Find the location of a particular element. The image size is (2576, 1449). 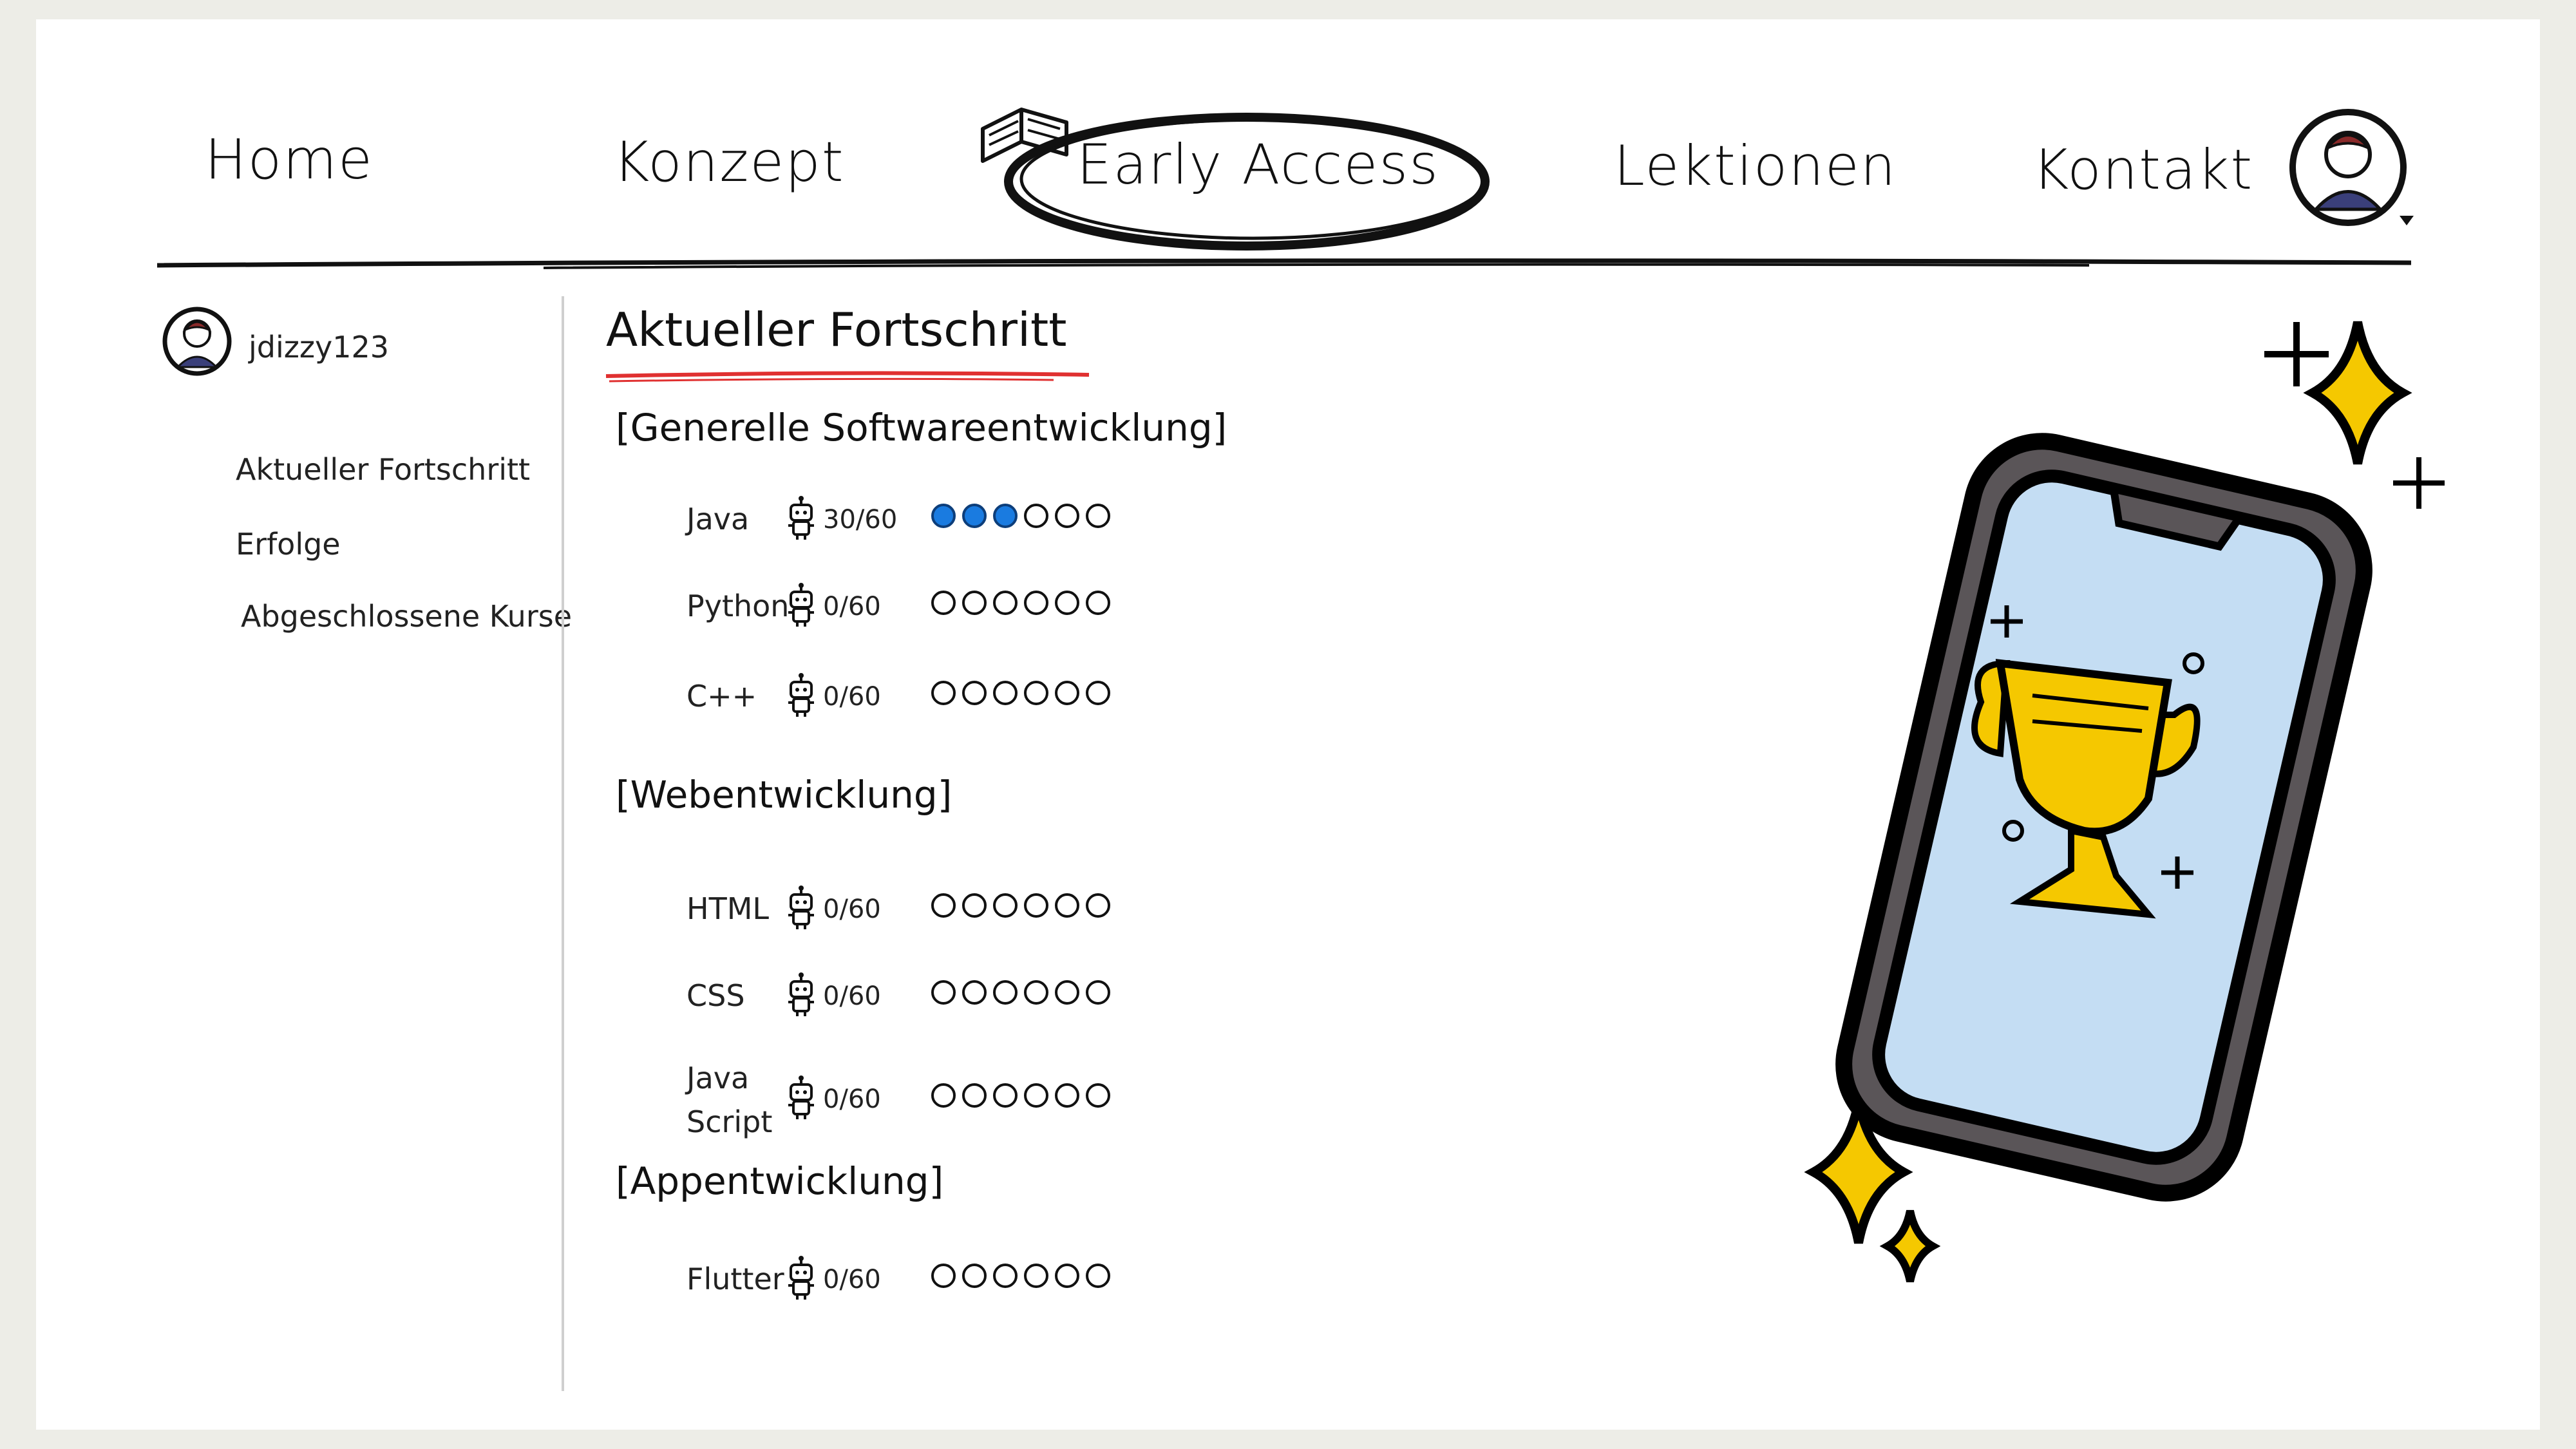

course-name: HTML is located at coordinates (728, 909).